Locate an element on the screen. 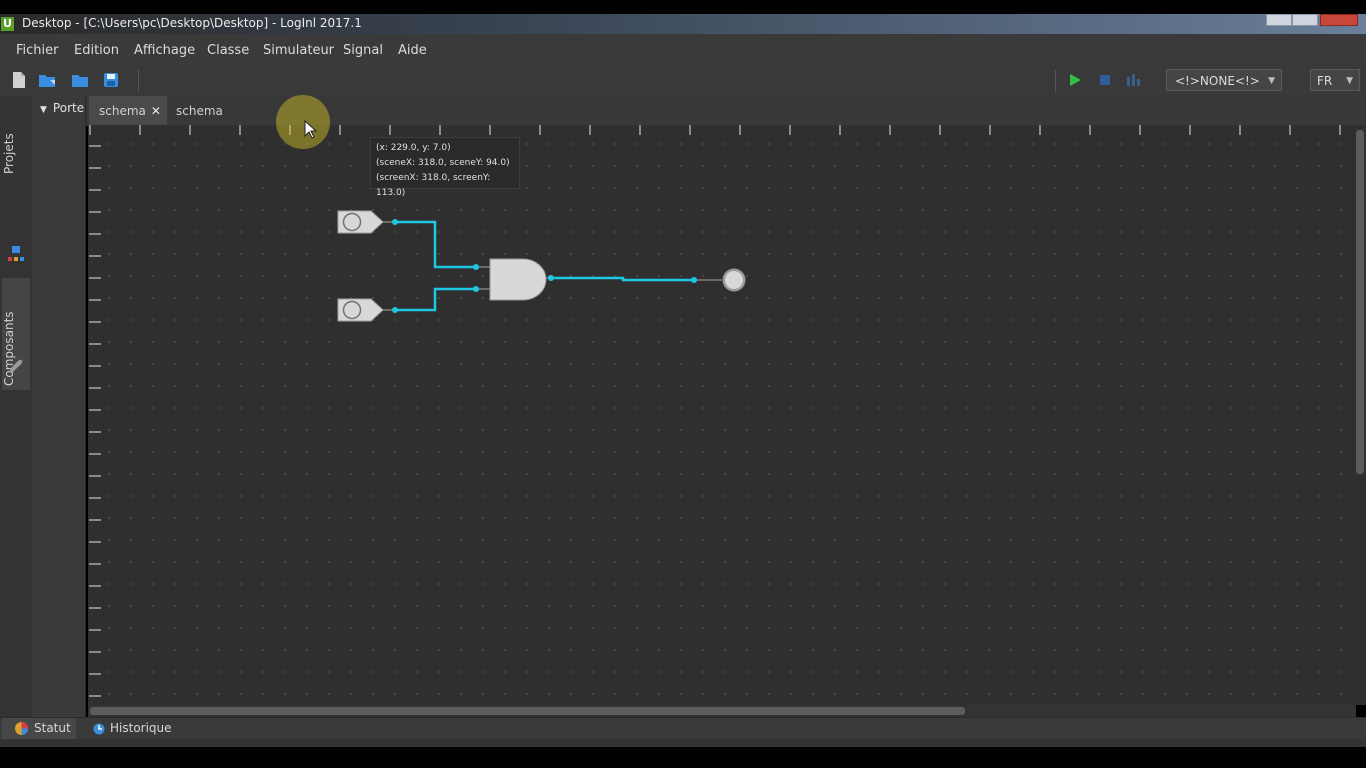  tooltip-screen-coords: (screenX: 318.0, screenY: 113.0) is located at coordinates (433, 185).